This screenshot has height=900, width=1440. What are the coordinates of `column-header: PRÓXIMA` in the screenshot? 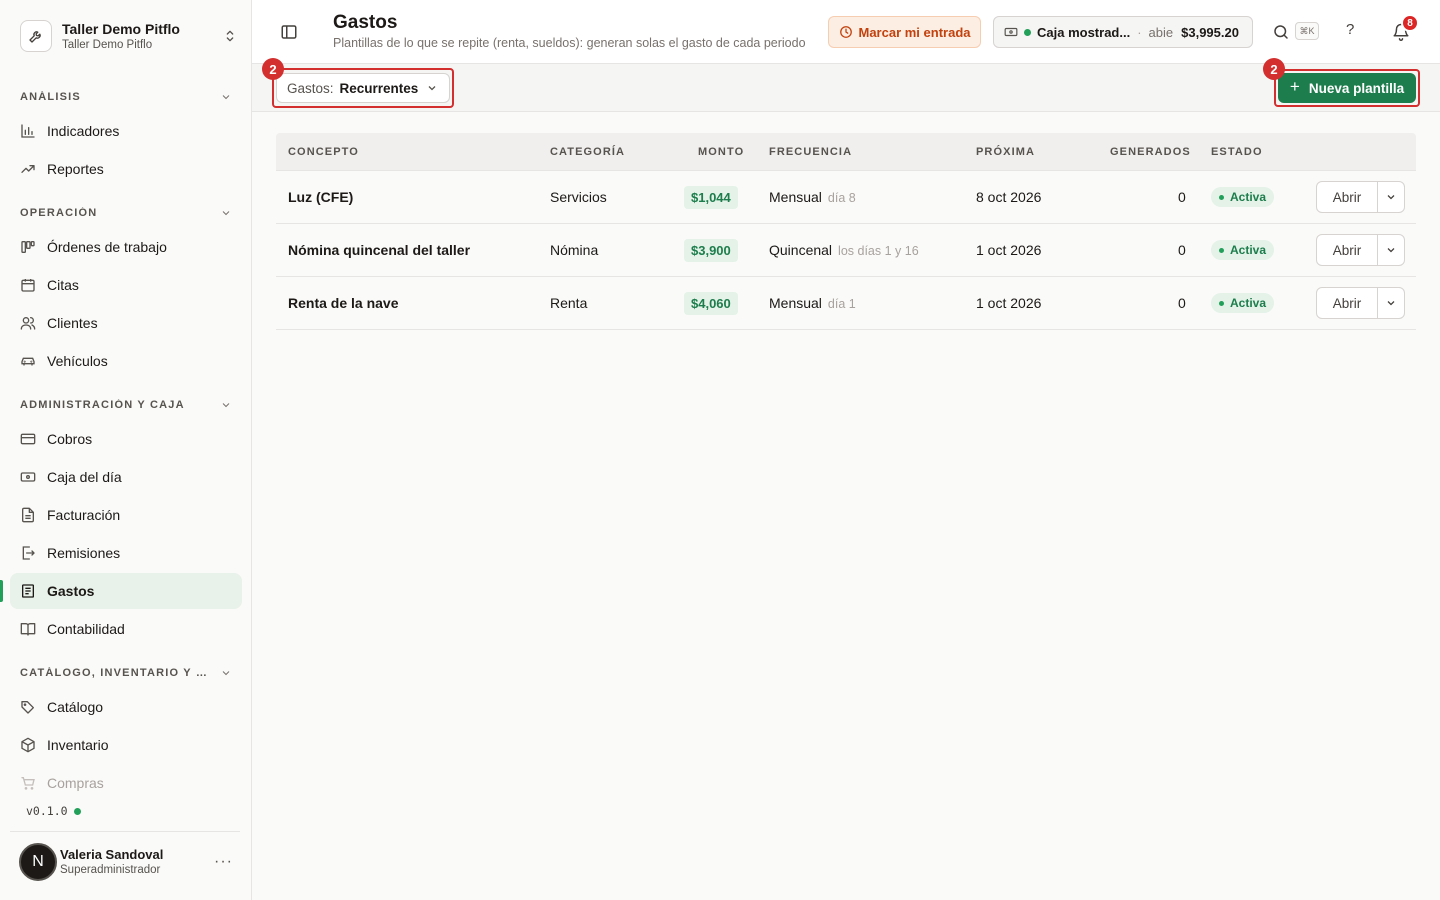 It's located at (1005, 152).